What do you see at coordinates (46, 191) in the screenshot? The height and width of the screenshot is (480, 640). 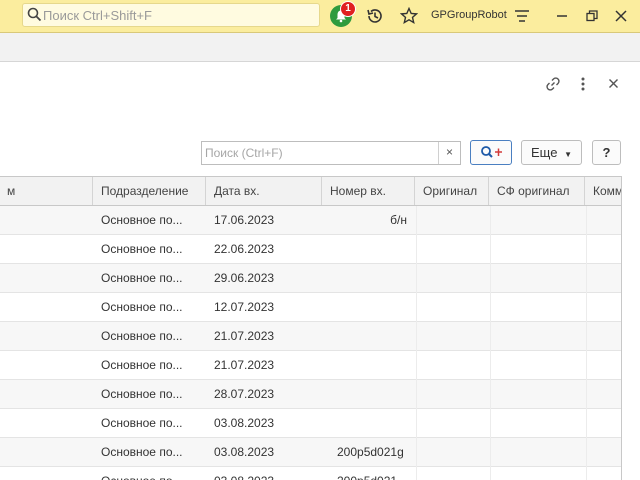 I see `column-header: м` at bounding box center [46, 191].